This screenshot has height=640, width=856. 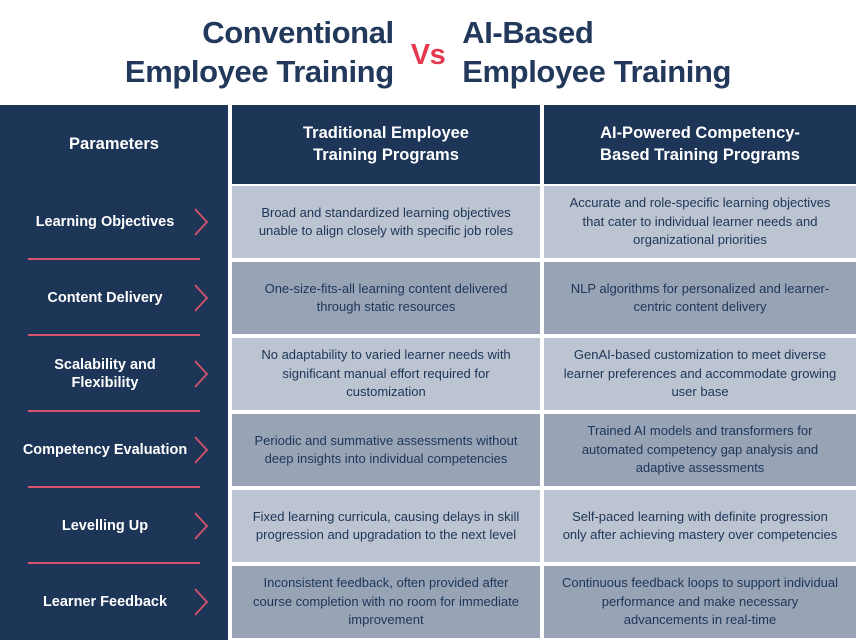 I want to click on parameter-inner: Content Delivery, so click(x=114, y=298).